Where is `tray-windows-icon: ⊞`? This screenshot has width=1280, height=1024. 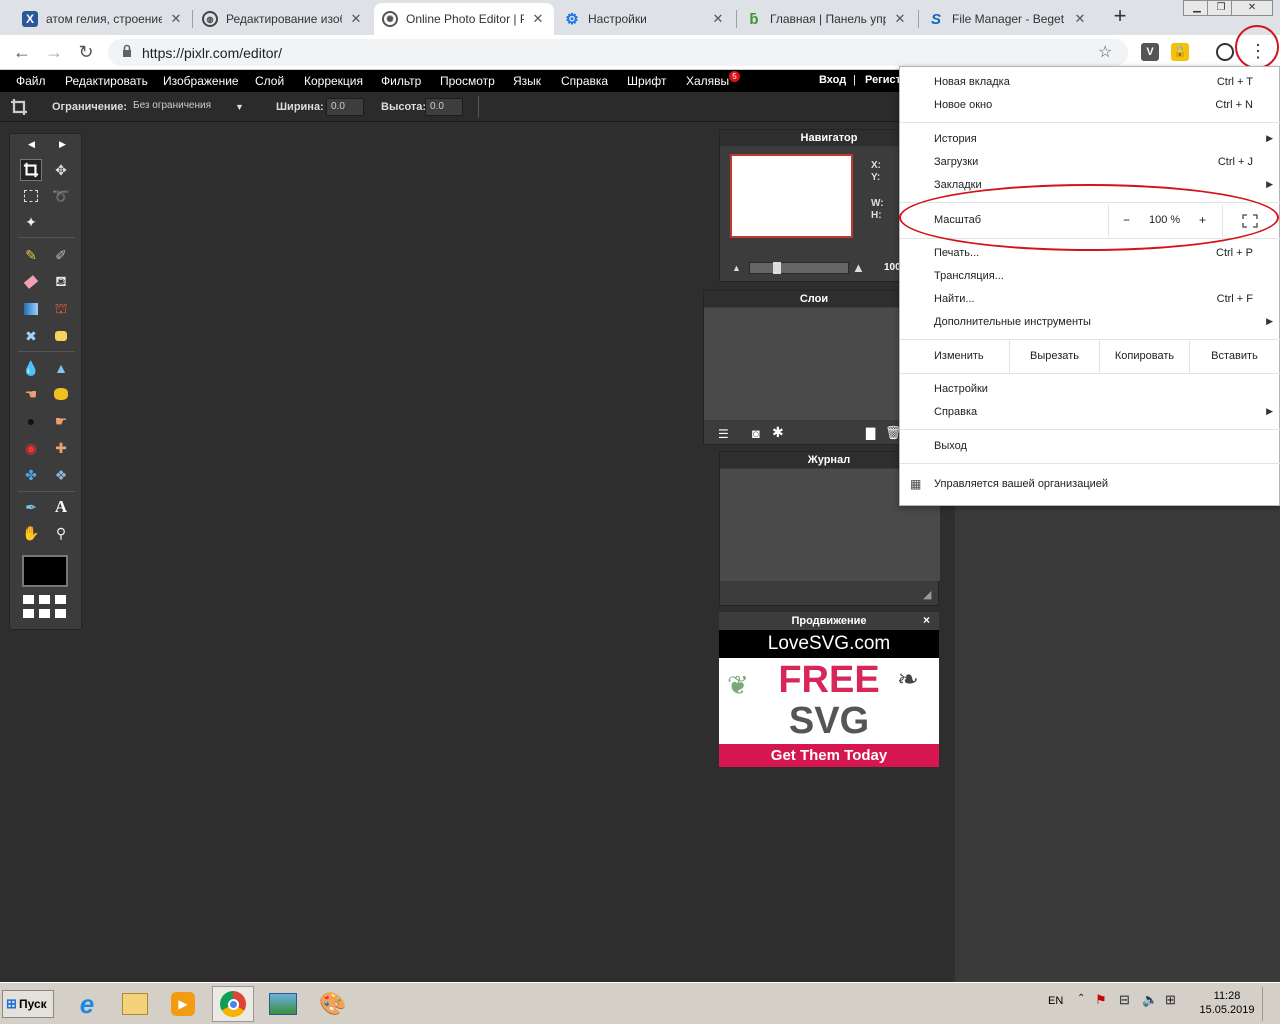
tray-windows-icon: ⊞ is located at coordinates (1170, 1000).